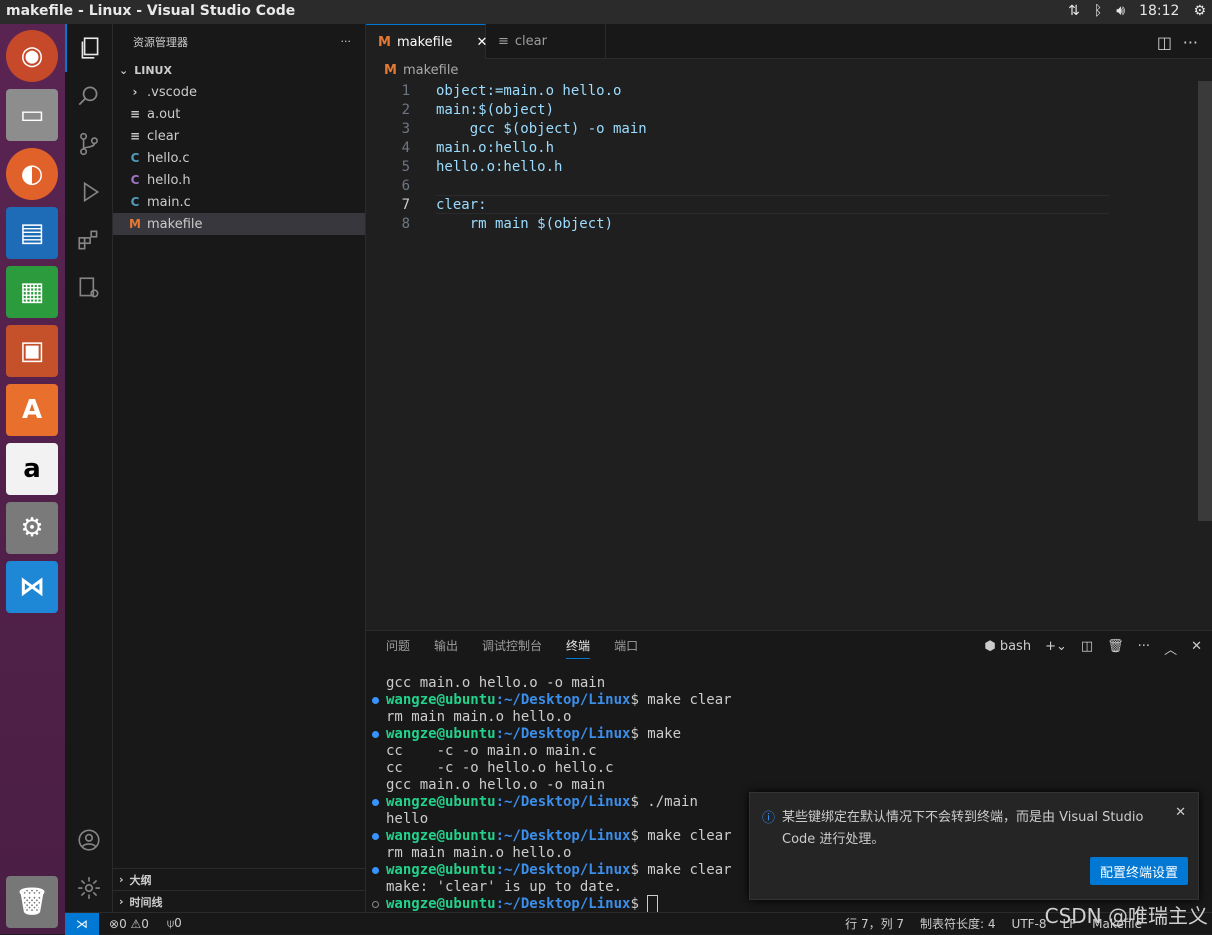 The height and width of the screenshot is (935, 1212). Describe the element at coordinates (239, 180) in the screenshot. I see `file-hello-h: Chello.h` at that location.